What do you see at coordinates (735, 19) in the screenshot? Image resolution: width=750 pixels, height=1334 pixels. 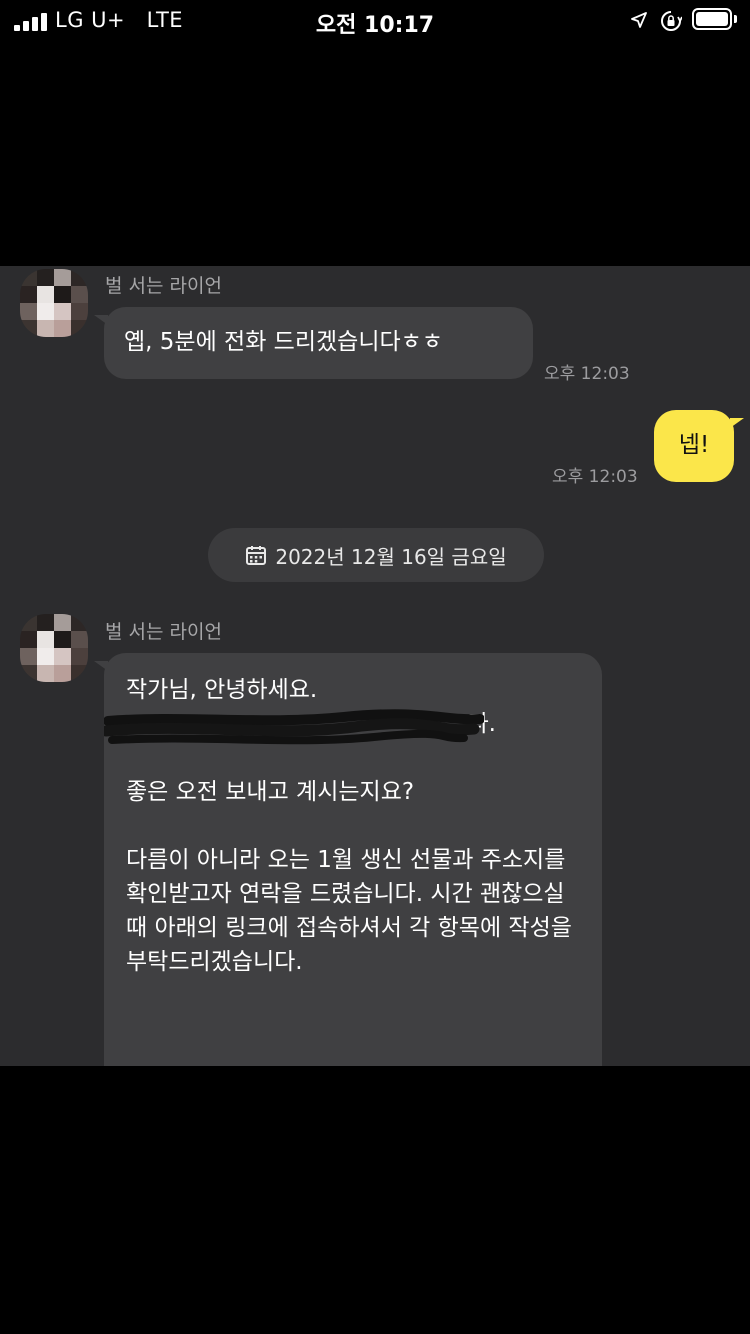 I see `battery-nub` at bounding box center [735, 19].